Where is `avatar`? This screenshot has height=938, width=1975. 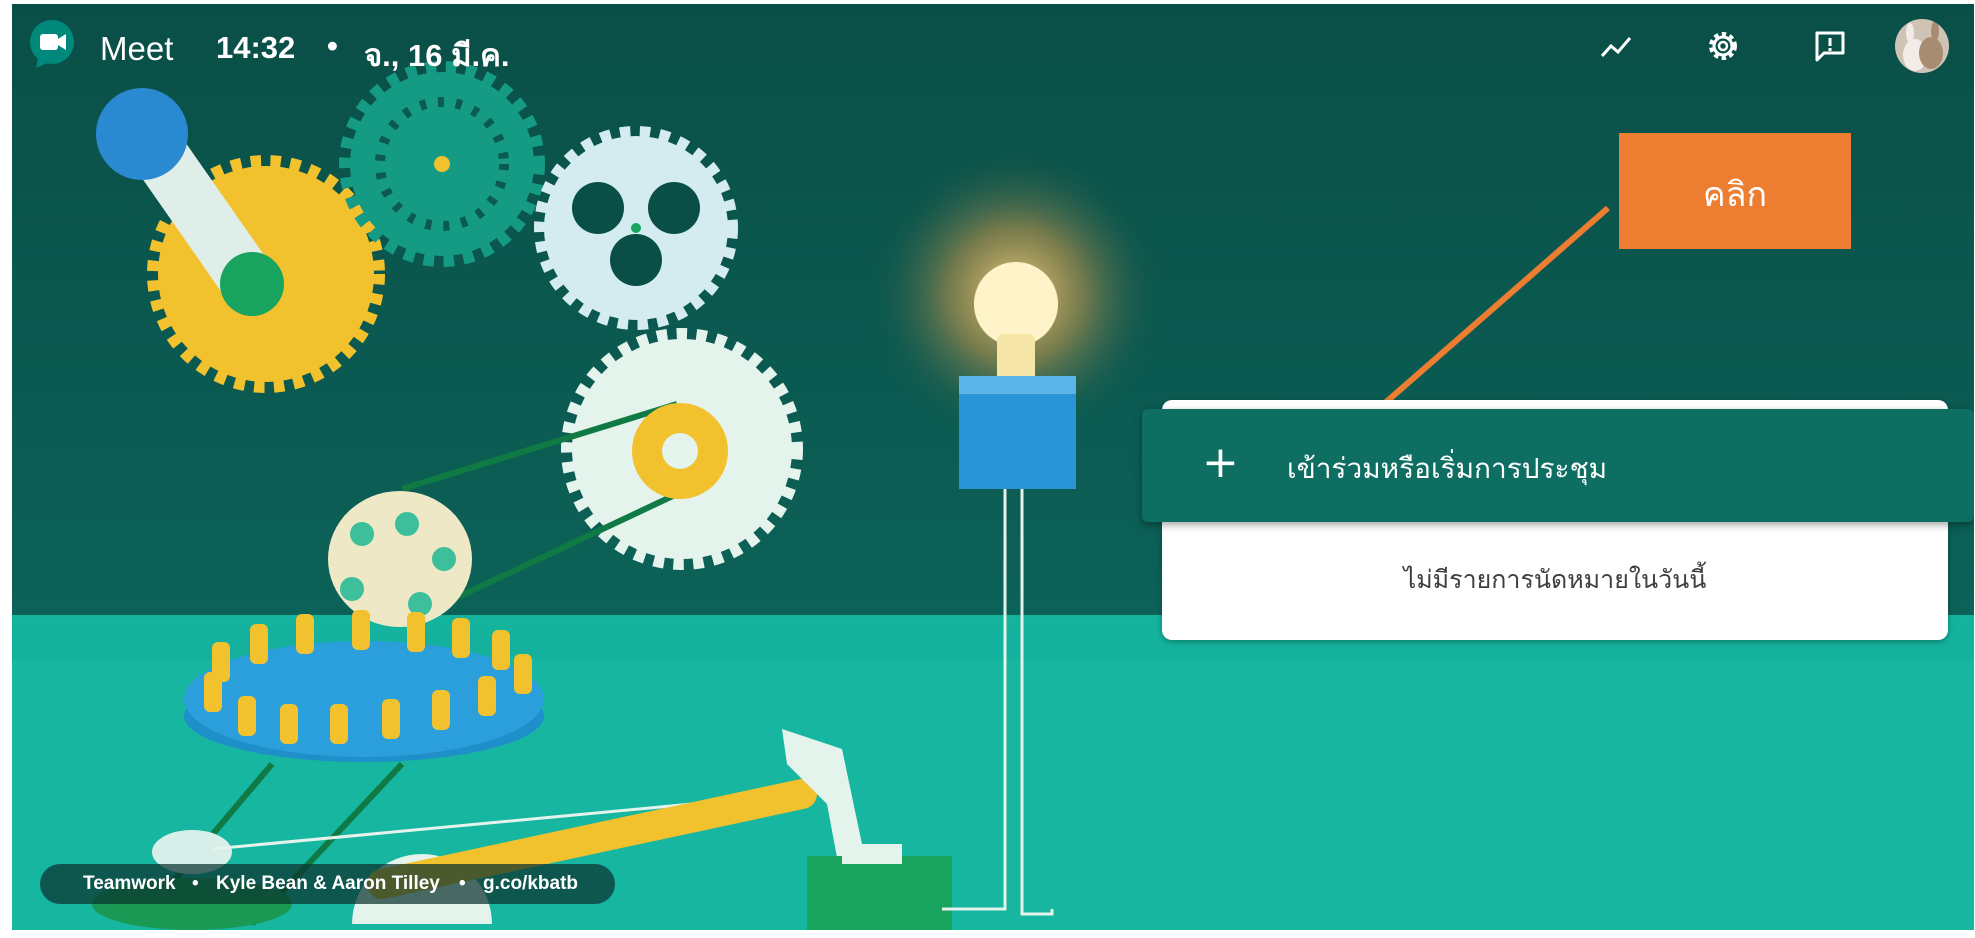
avatar is located at coordinates (1922, 46).